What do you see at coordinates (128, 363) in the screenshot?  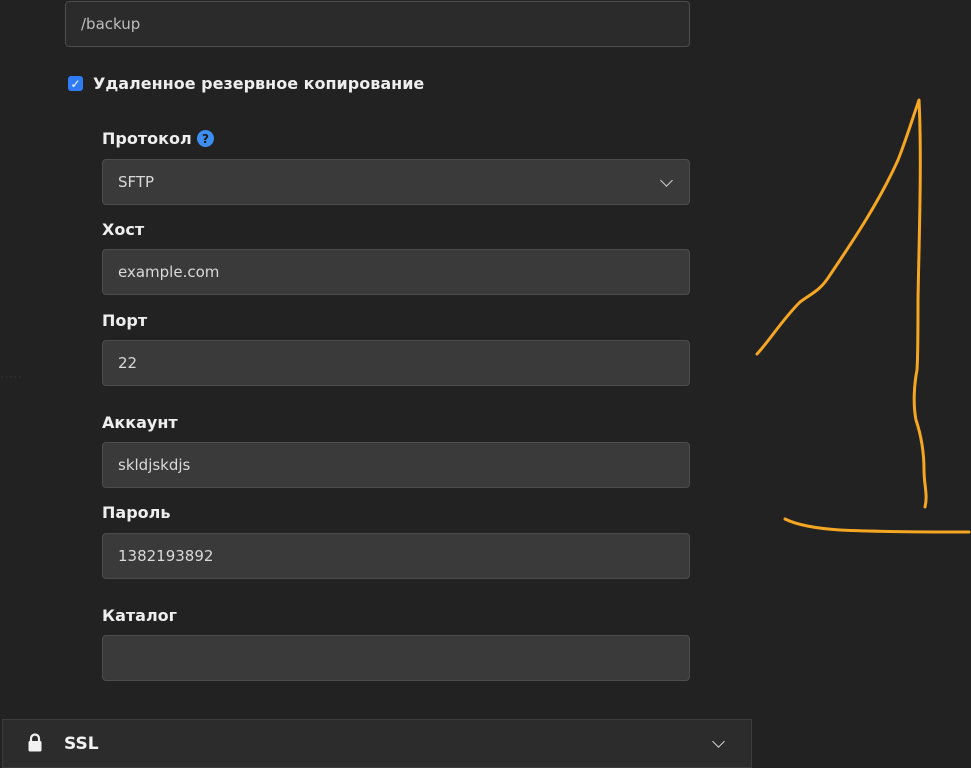 I see `port-value: 22` at bounding box center [128, 363].